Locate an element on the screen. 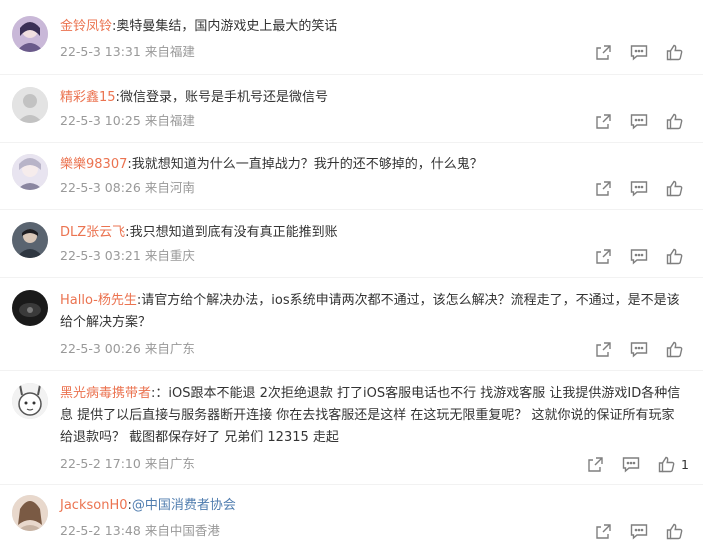 The width and height of the screenshot is (703, 551). comment-date: 22-5-3 08:26 is located at coordinates (100, 187).